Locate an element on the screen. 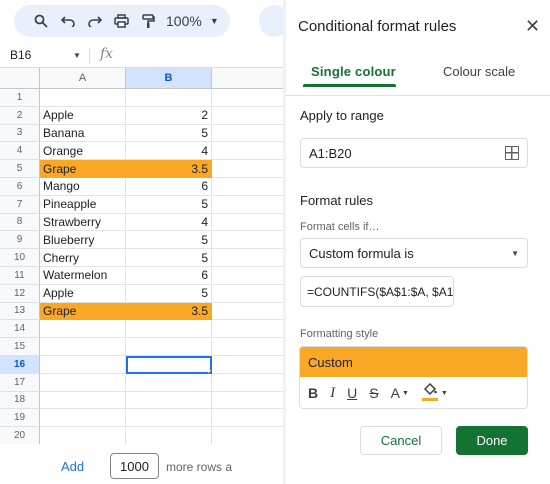 The width and height of the screenshot is (550, 484). column-header-b: B is located at coordinates (169, 78).